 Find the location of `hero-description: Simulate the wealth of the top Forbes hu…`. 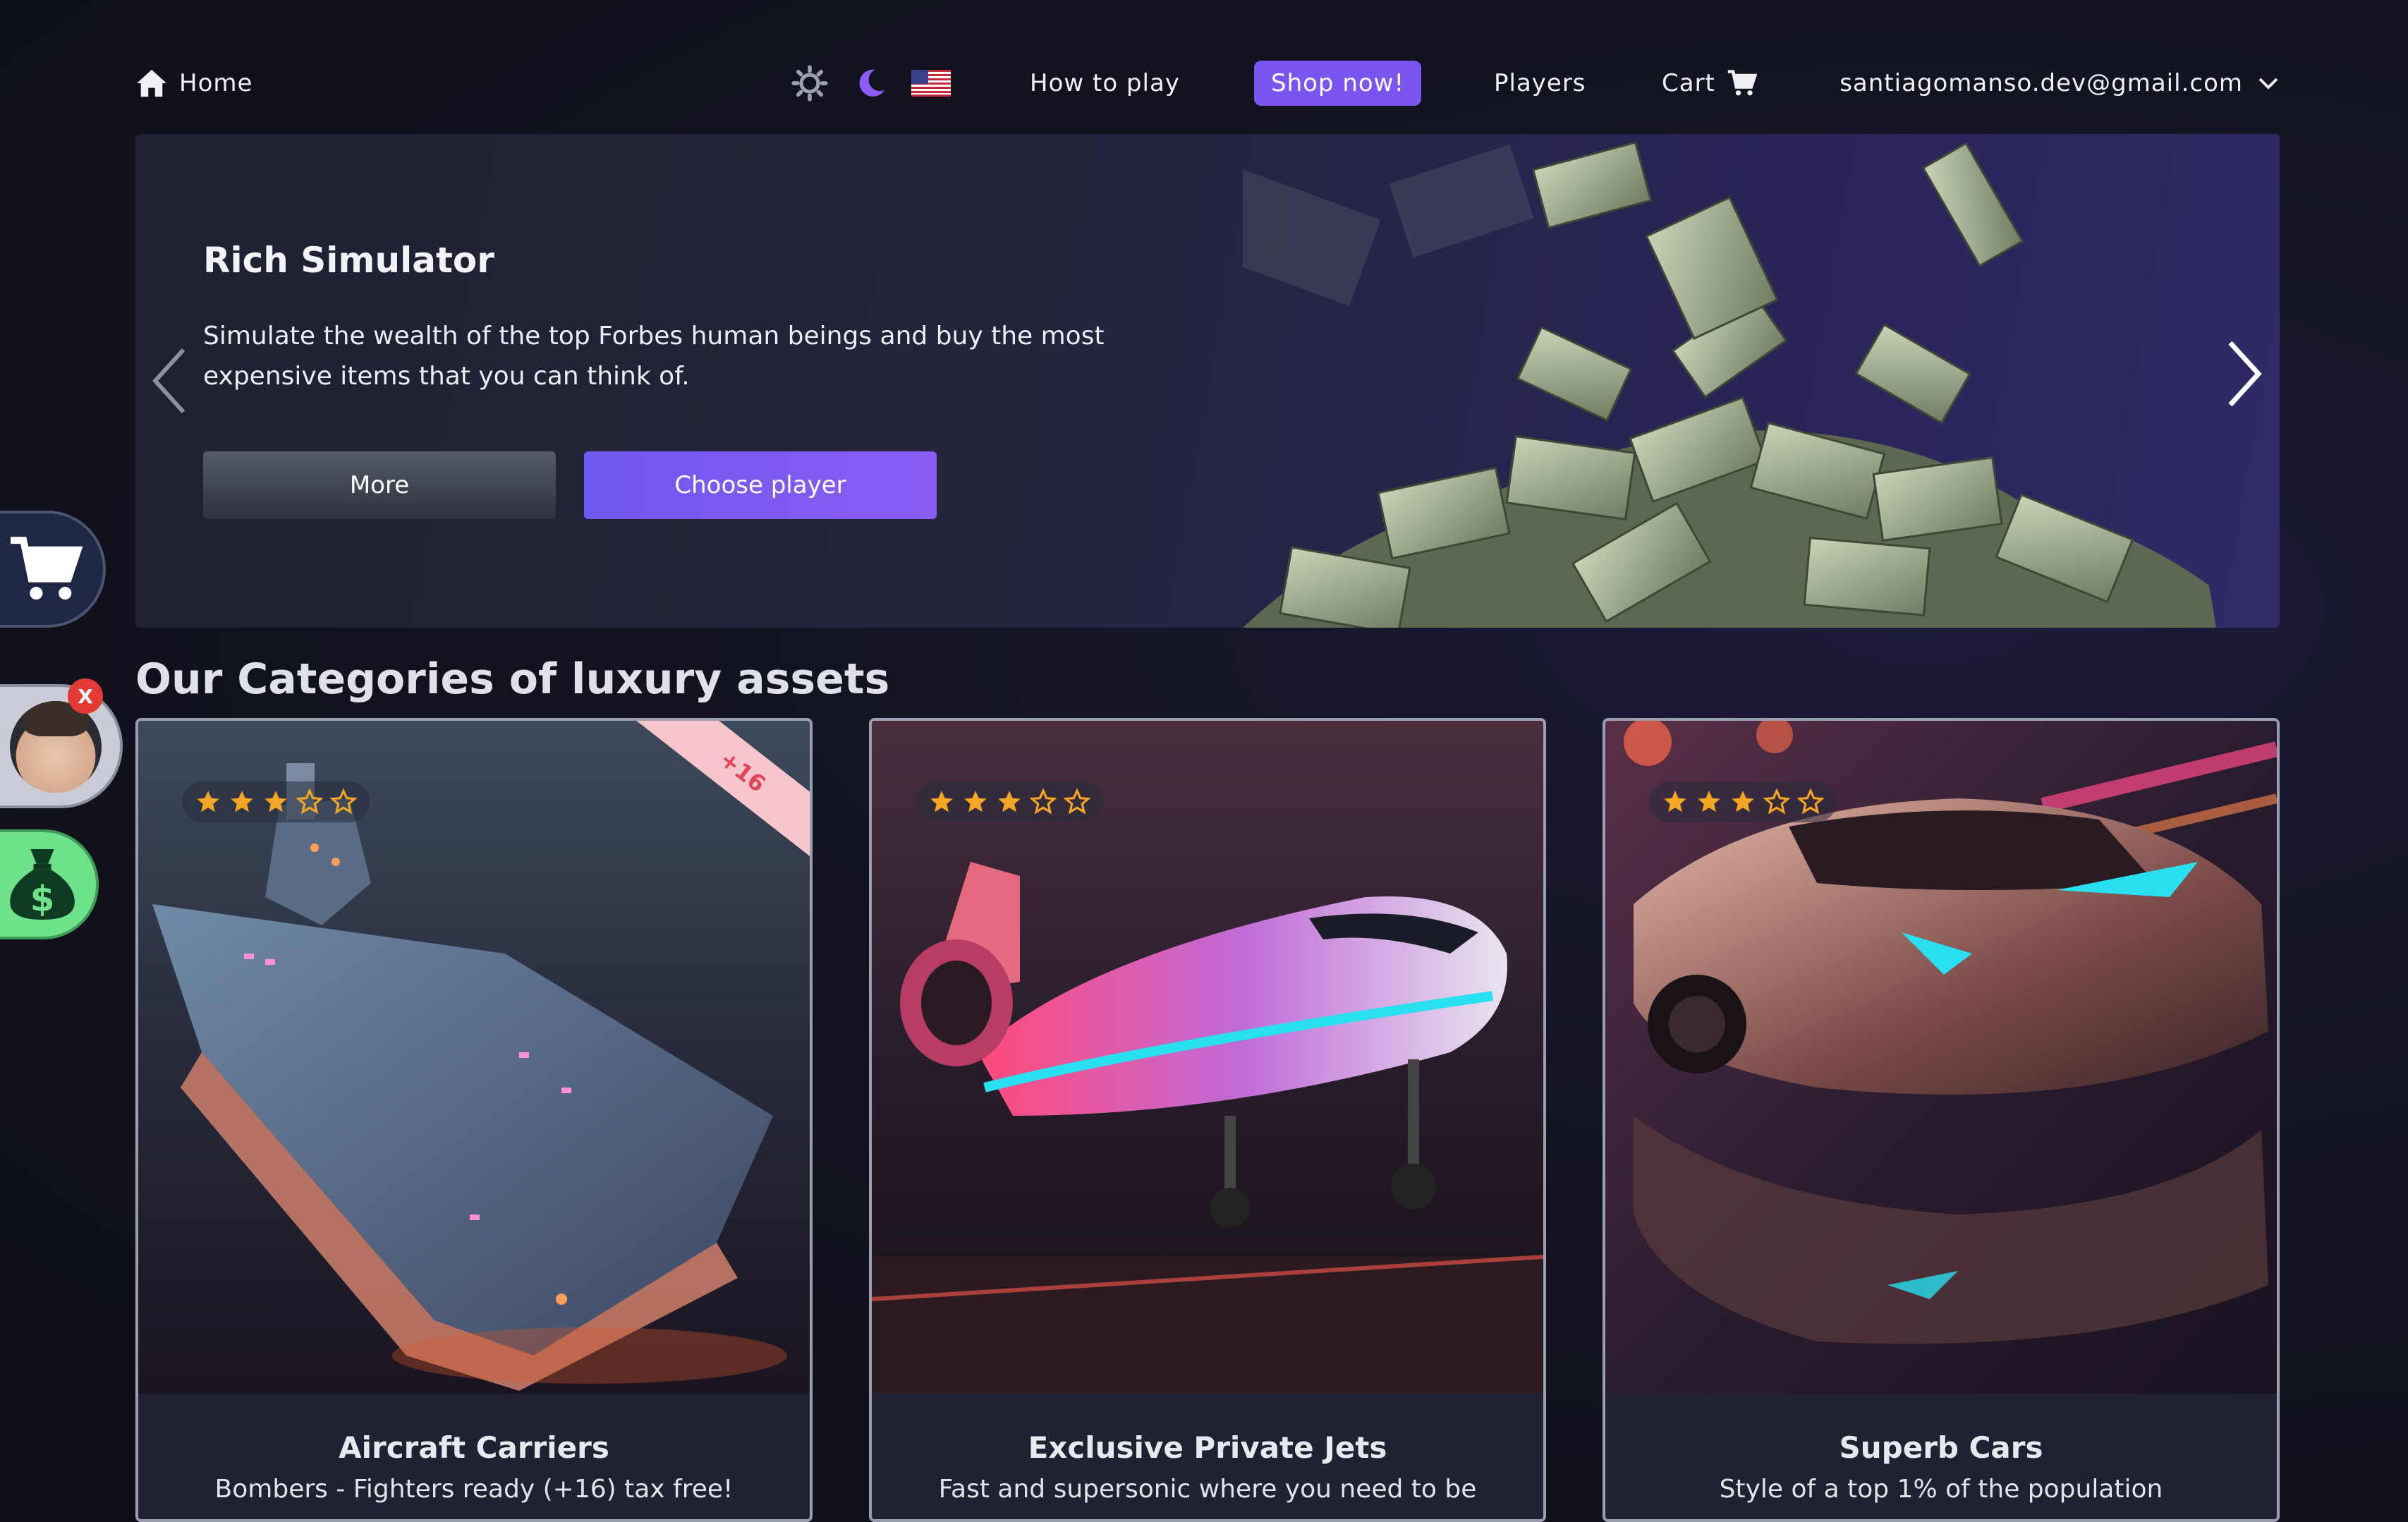

hero-description: Simulate the wealth of the top Forbes hu… is located at coordinates (654, 356).